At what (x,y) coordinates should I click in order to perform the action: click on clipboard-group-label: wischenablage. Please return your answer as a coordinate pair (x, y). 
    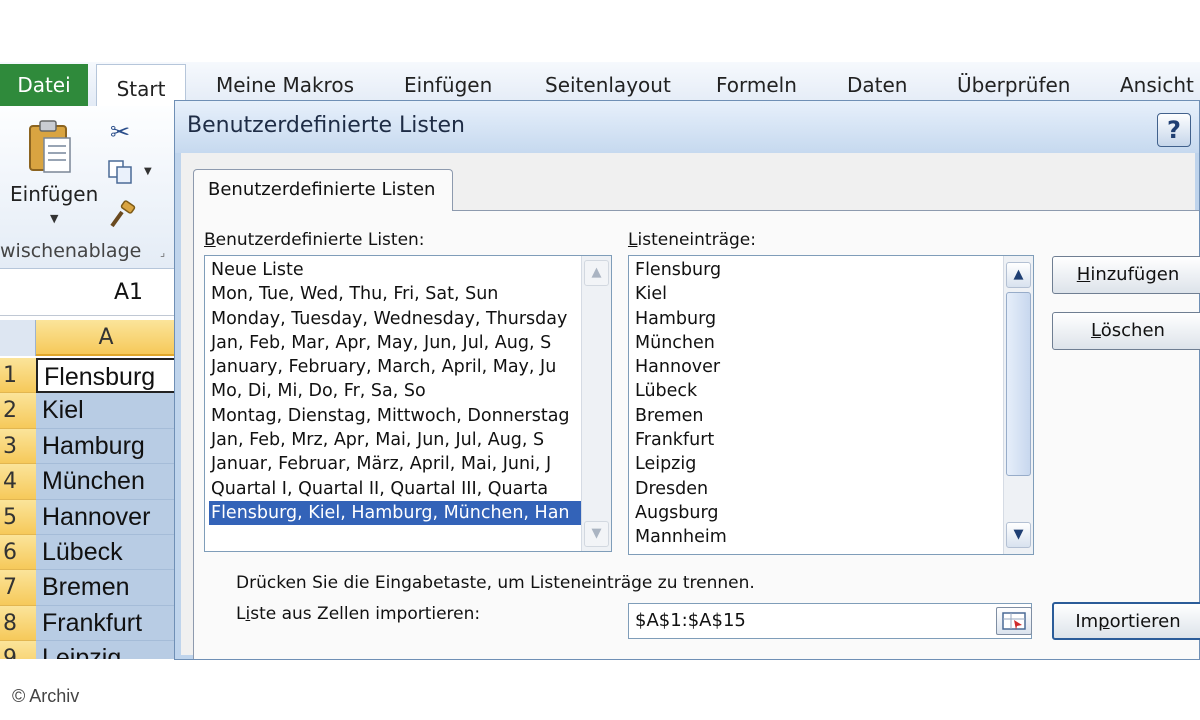
    Looking at the image, I should click on (71, 251).